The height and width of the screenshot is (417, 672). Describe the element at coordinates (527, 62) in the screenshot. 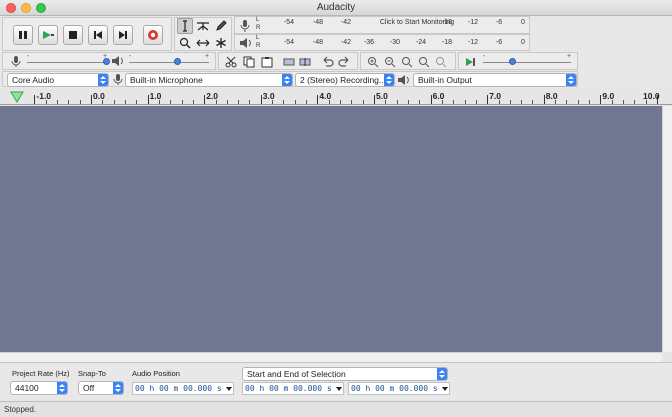

I see `play-speed-slider` at that location.